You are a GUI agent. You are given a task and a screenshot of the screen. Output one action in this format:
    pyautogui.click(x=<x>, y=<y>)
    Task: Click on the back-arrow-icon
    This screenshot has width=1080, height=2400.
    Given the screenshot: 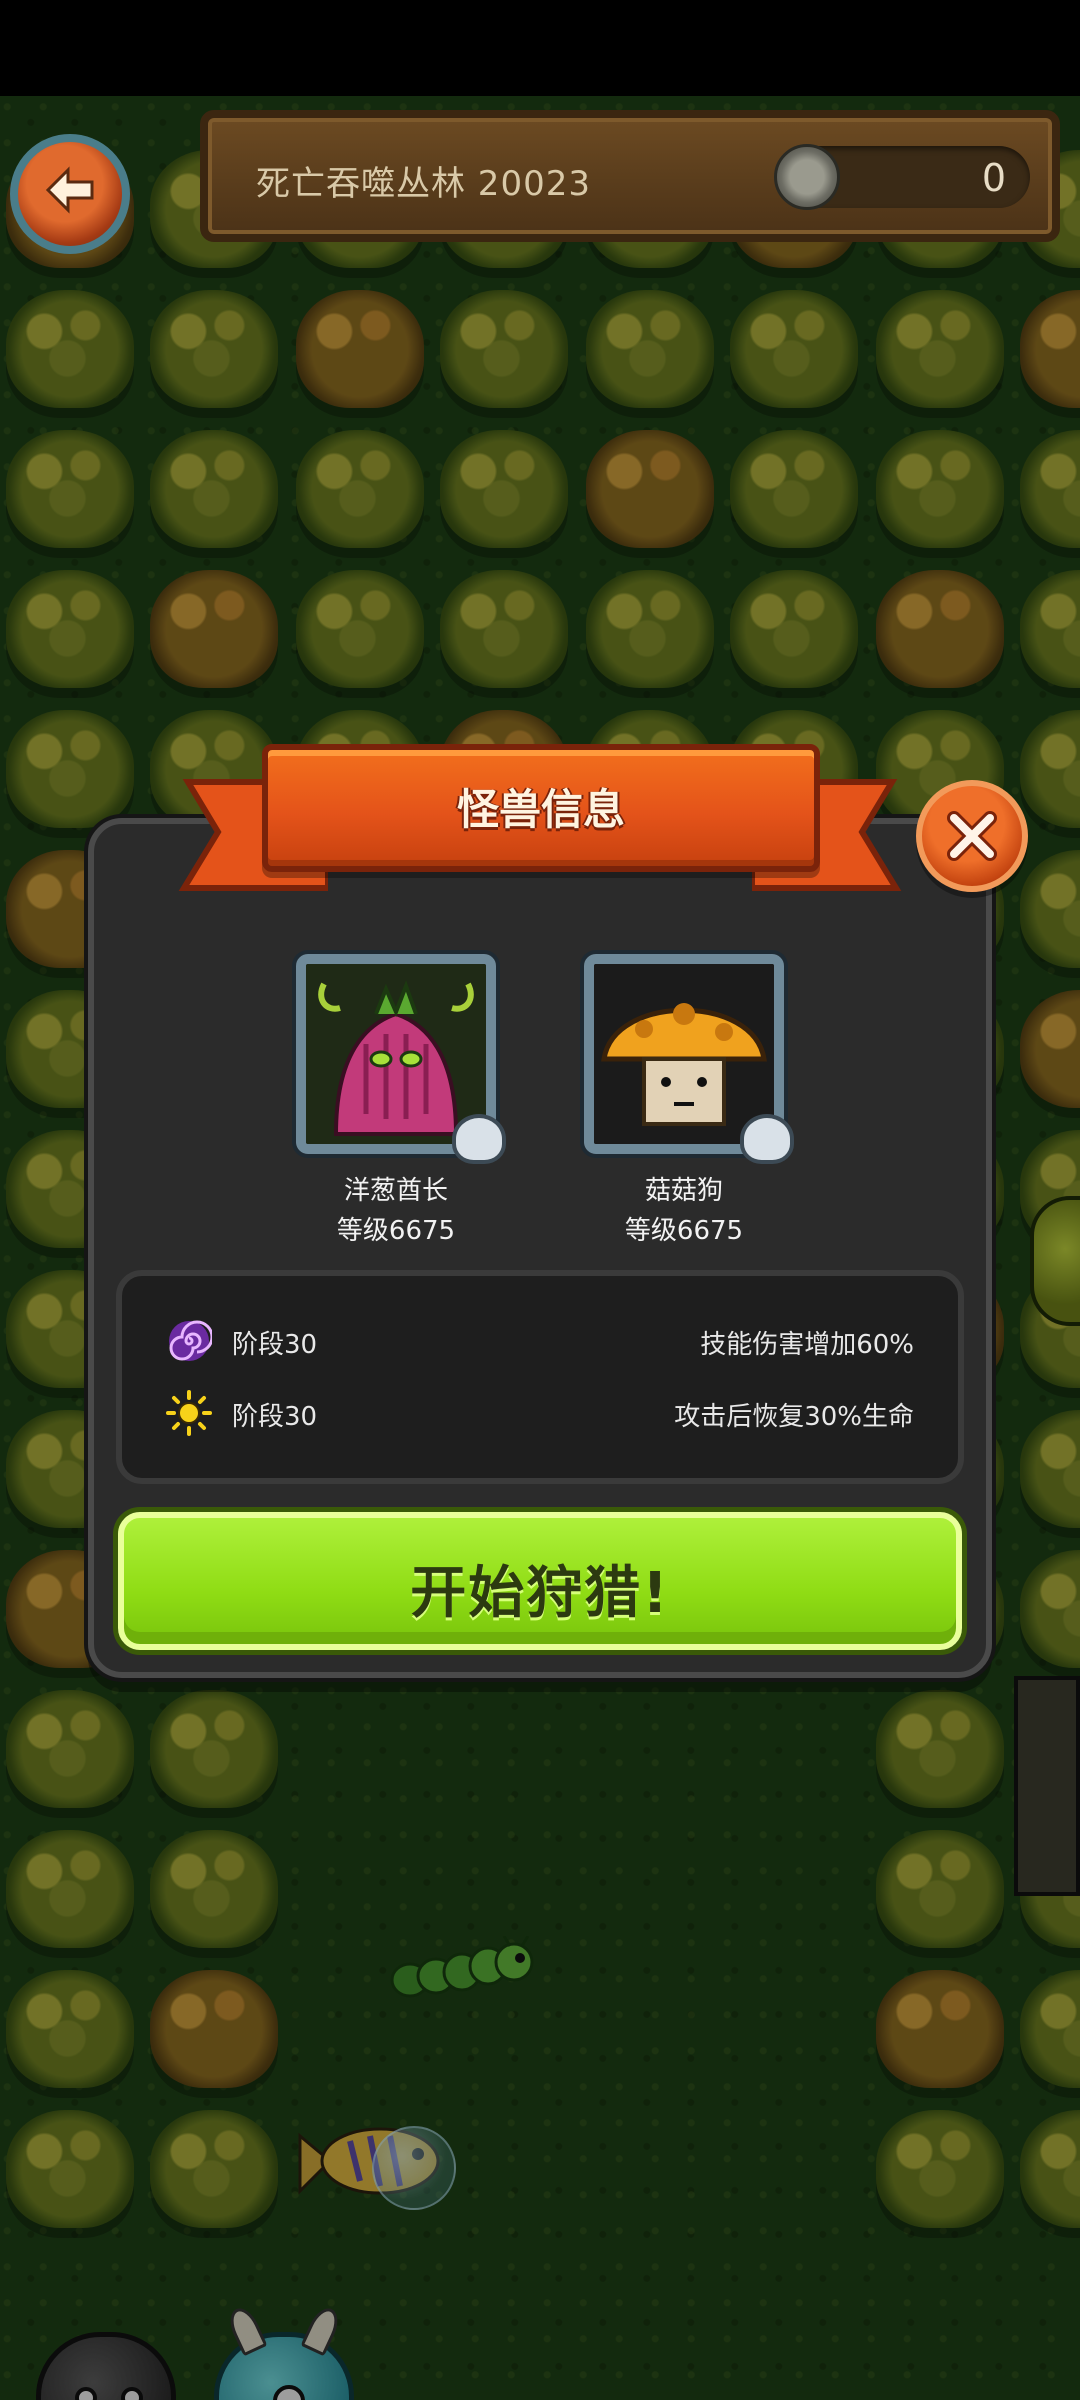 What is the action you would take?
    pyautogui.click(x=69, y=190)
    